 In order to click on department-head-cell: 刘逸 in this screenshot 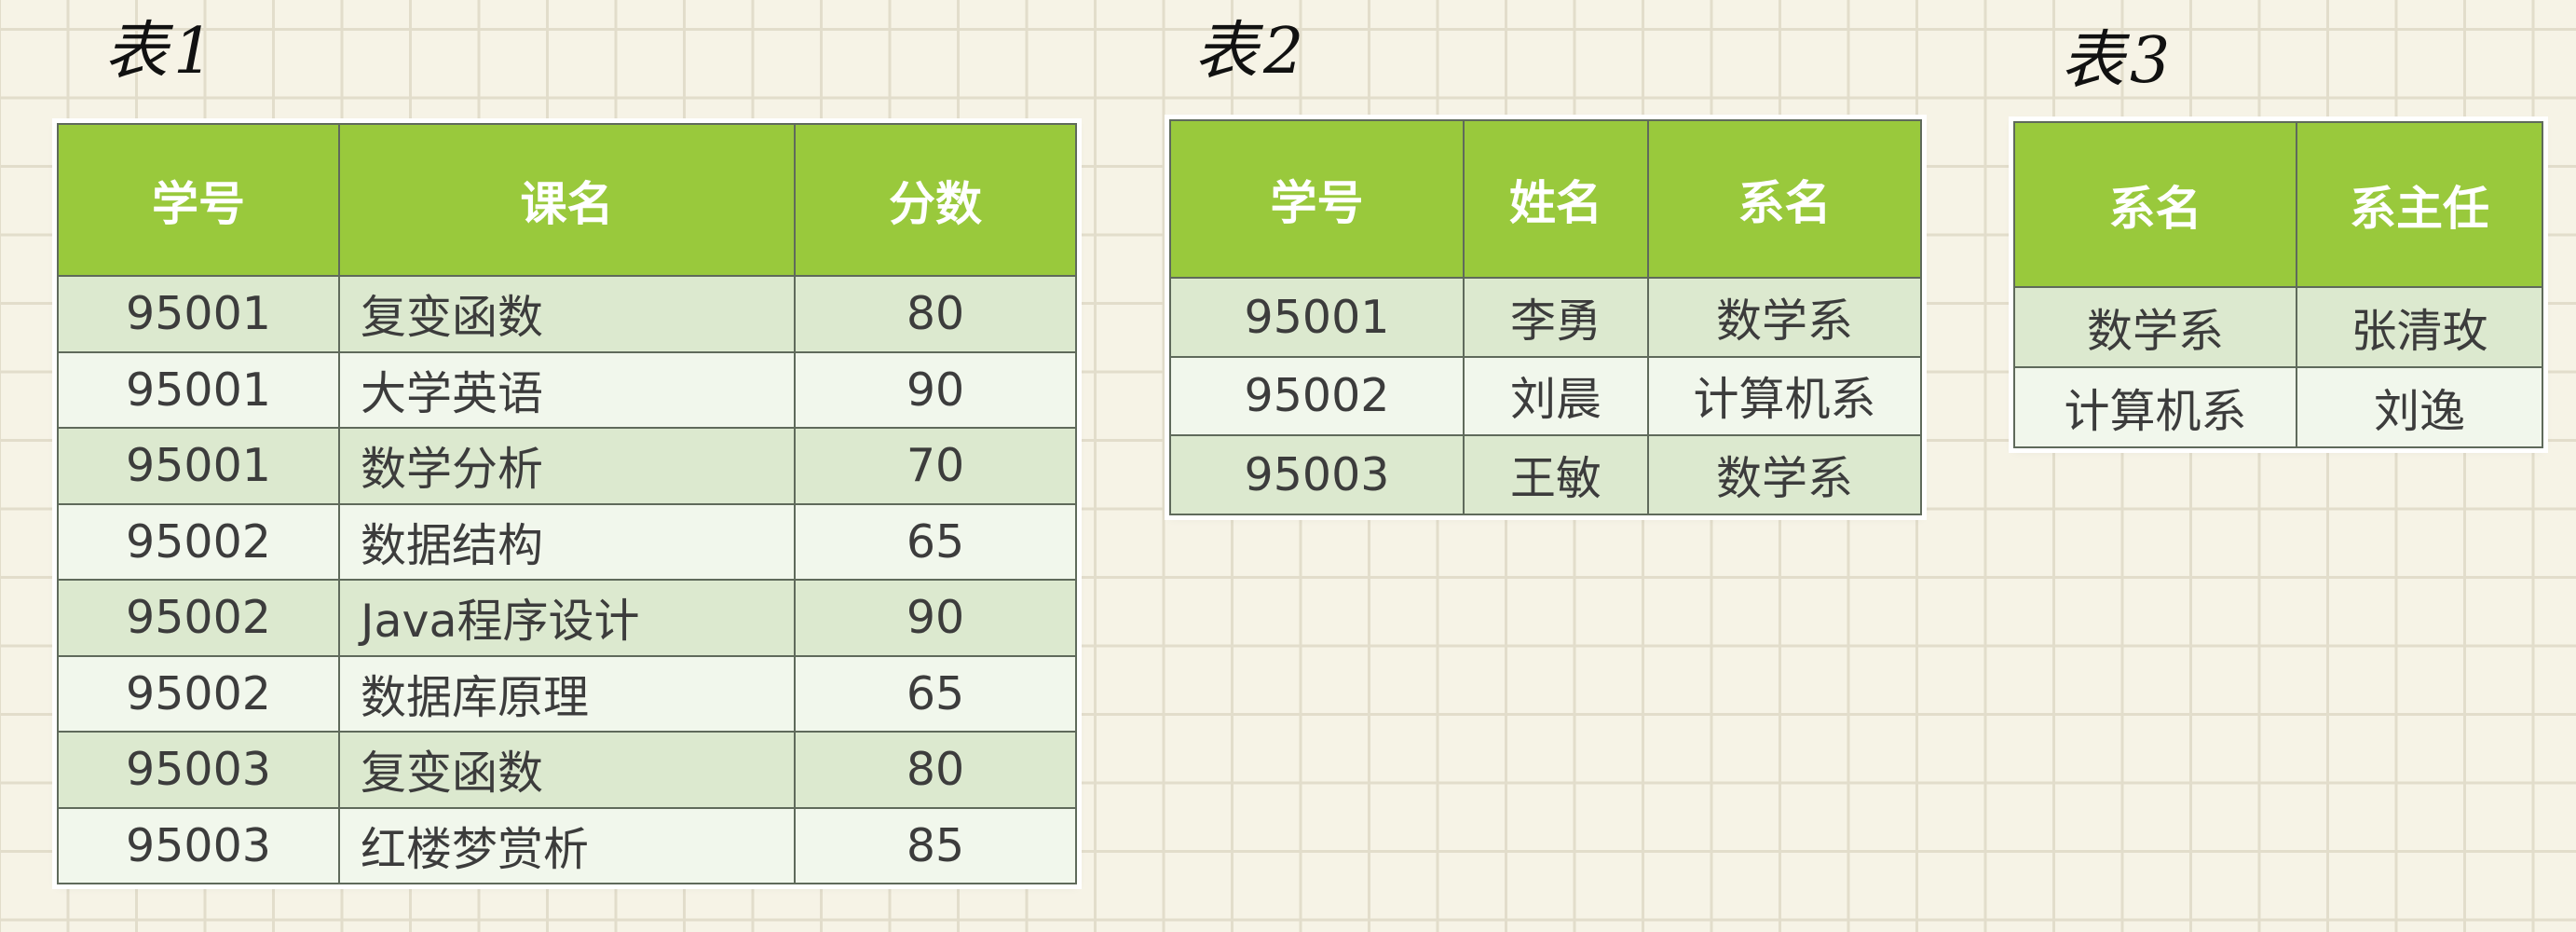, I will do `click(2419, 407)`.